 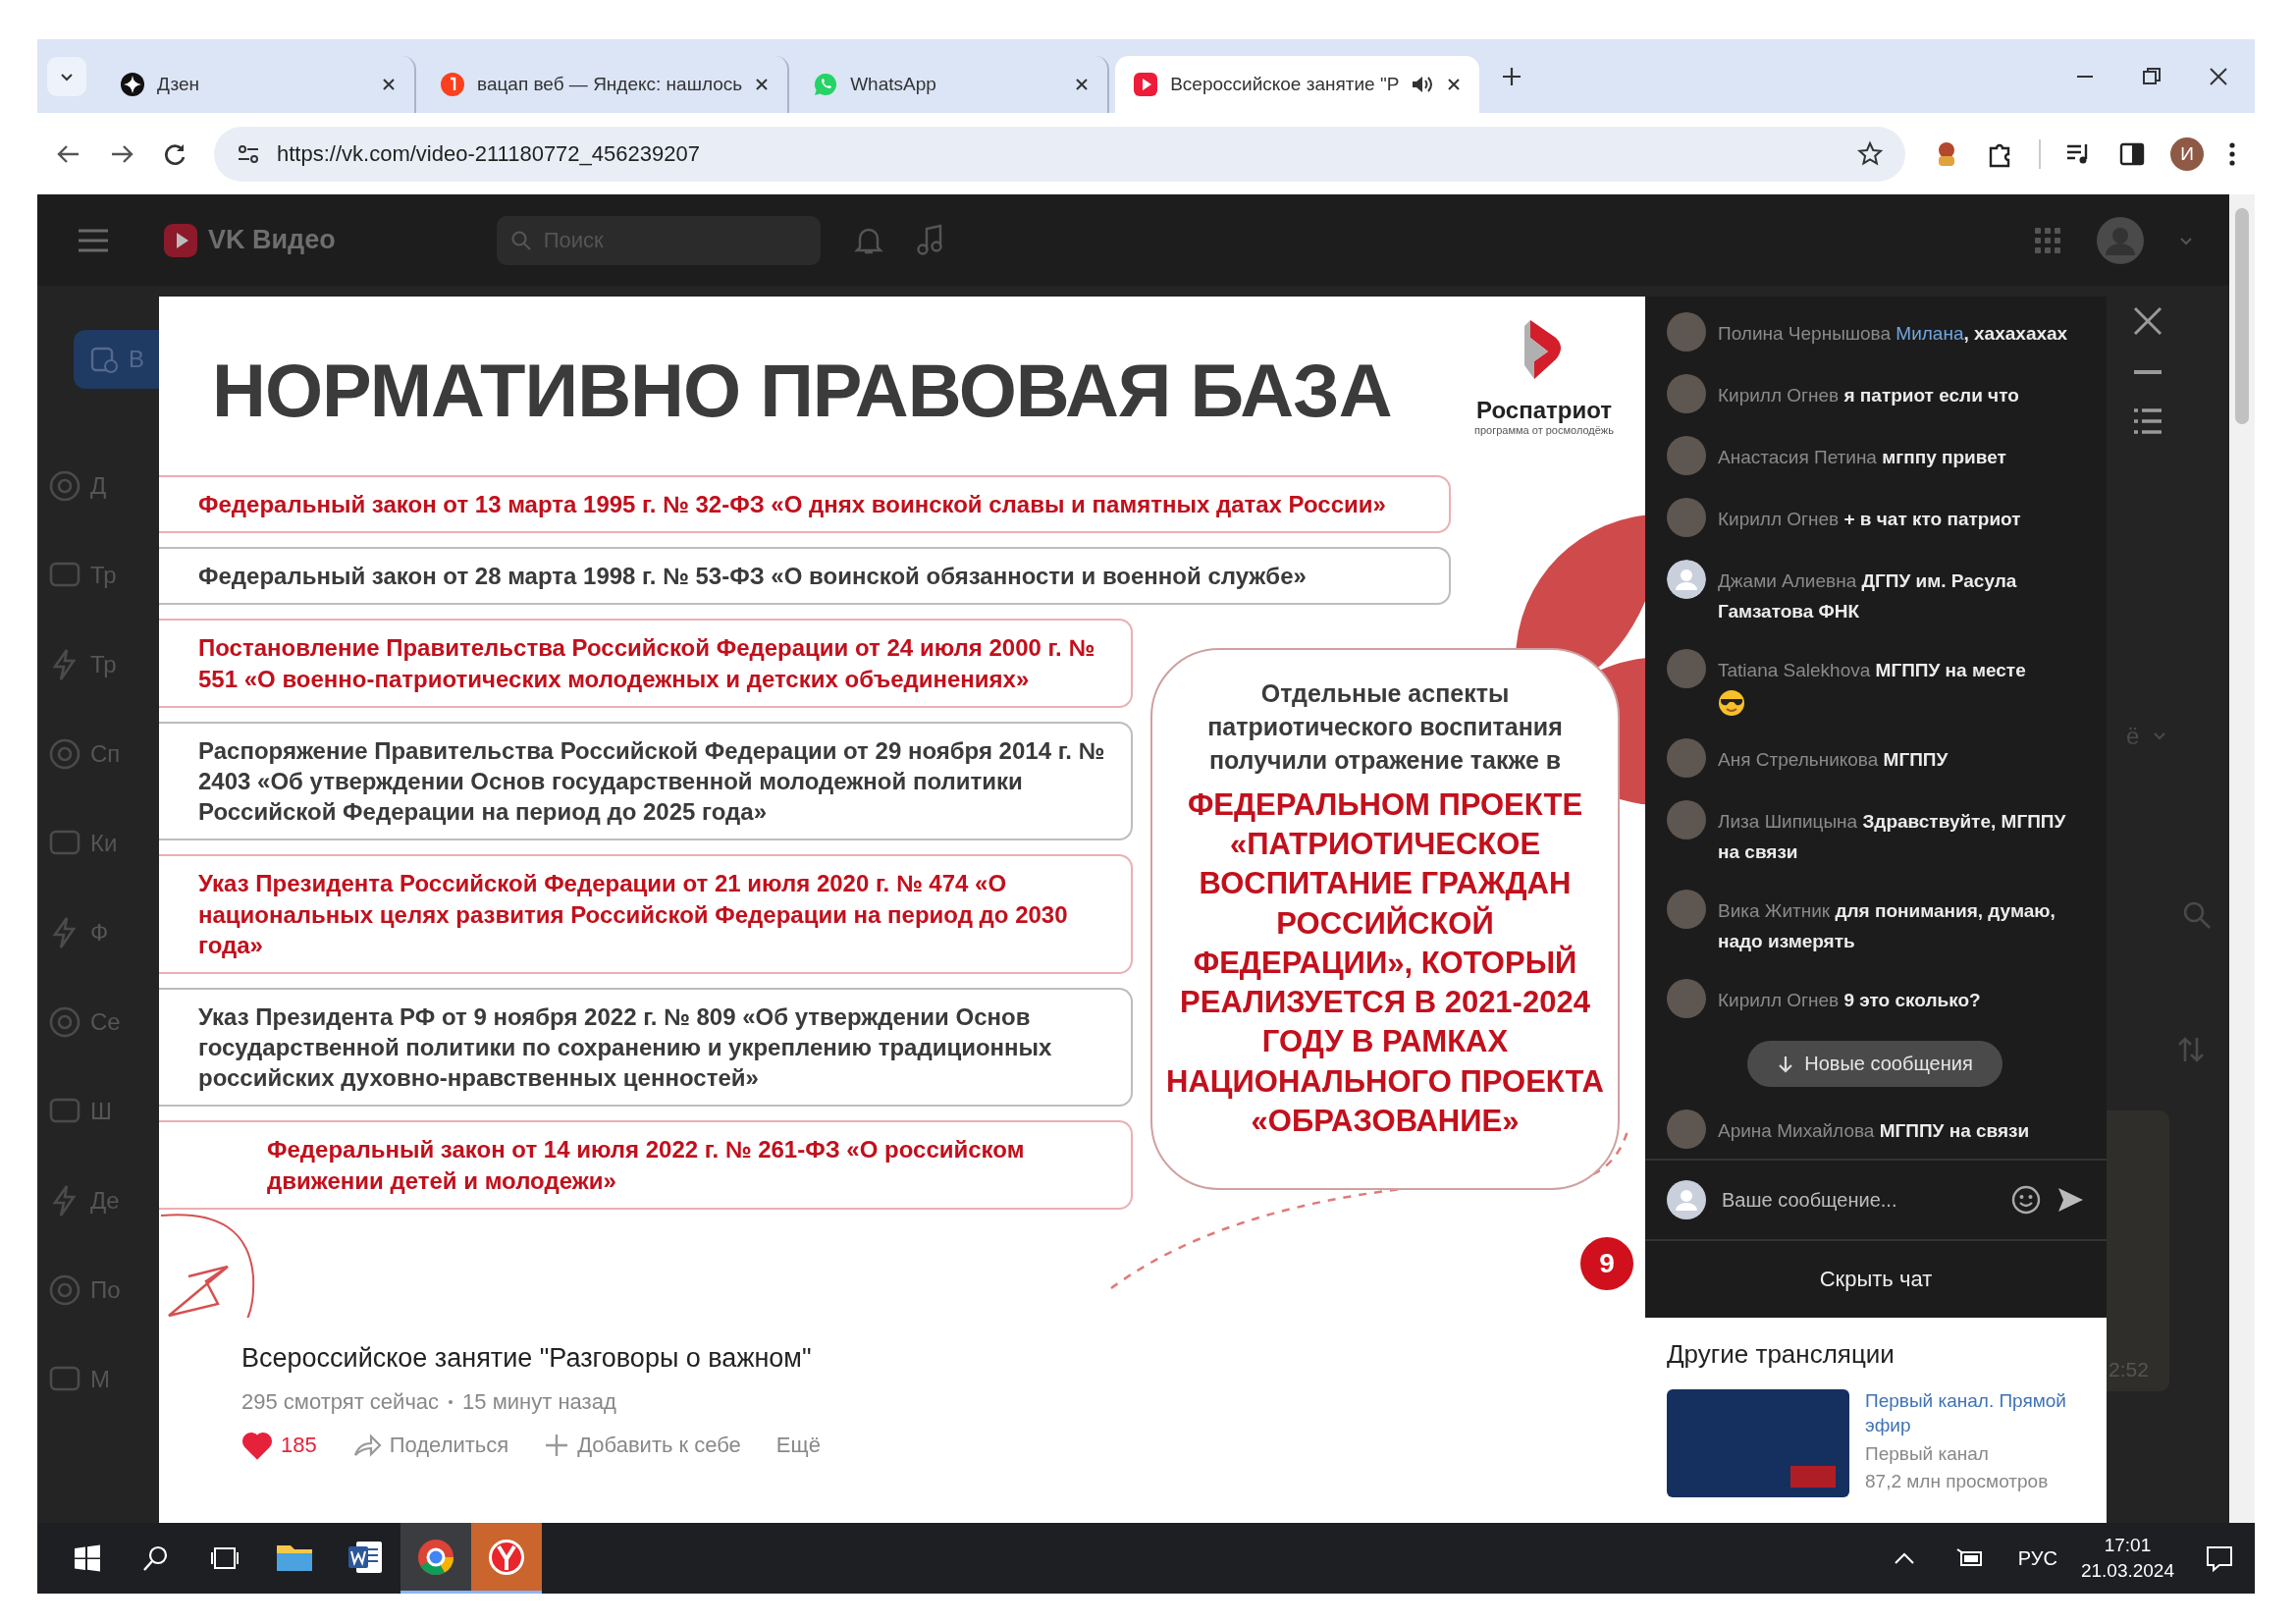 I want to click on speaker-icon, so click(x=1423, y=84).